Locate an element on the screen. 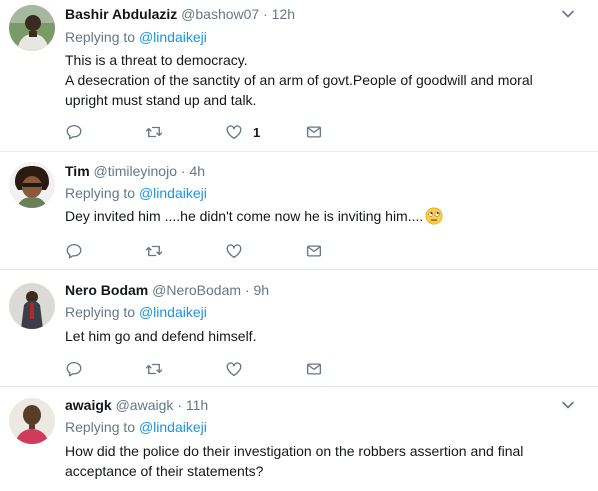  like-button: 1 is located at coordinates (242, 132).